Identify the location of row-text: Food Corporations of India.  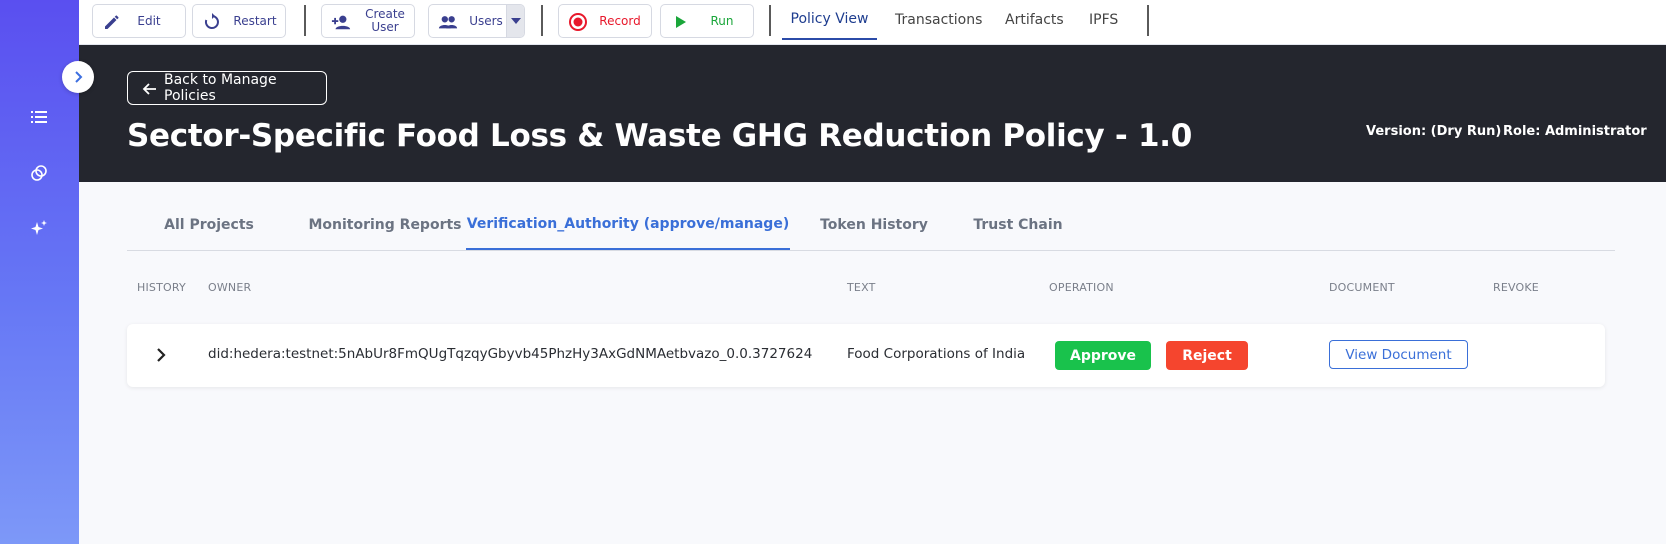
(936, 354).